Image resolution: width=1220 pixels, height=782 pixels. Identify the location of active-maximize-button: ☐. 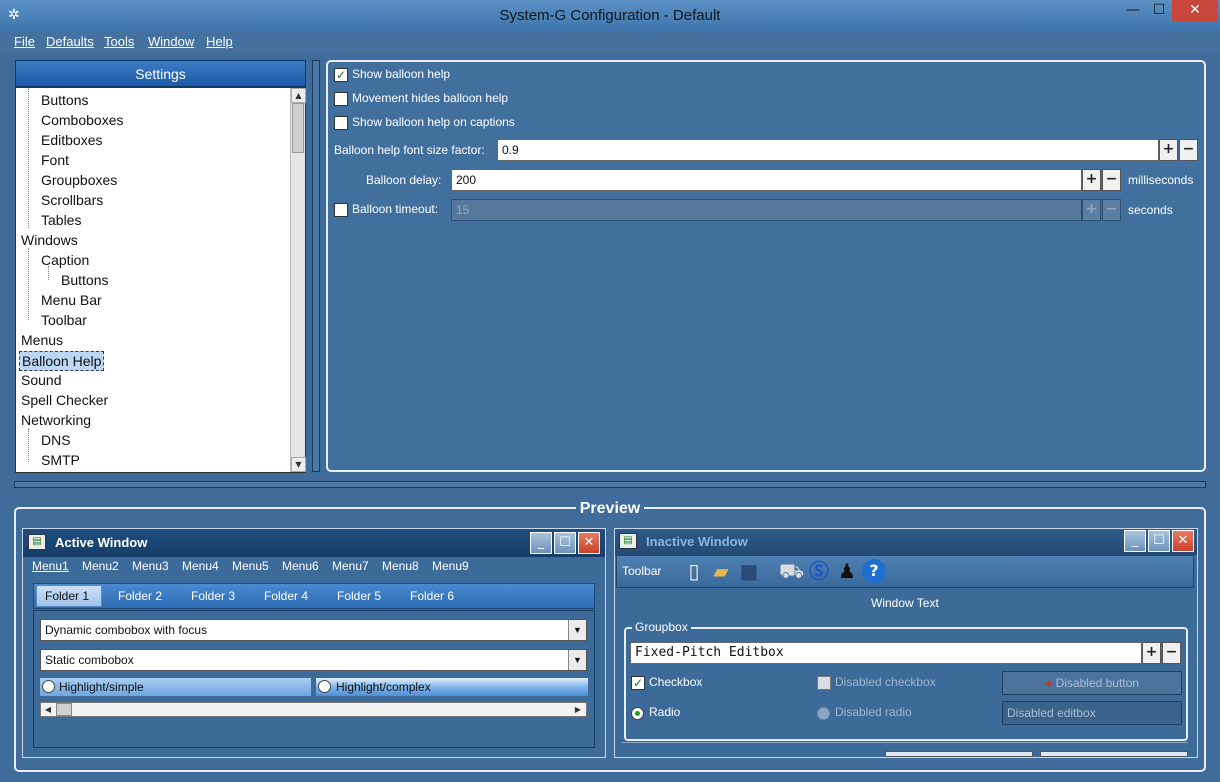
(565, 543).